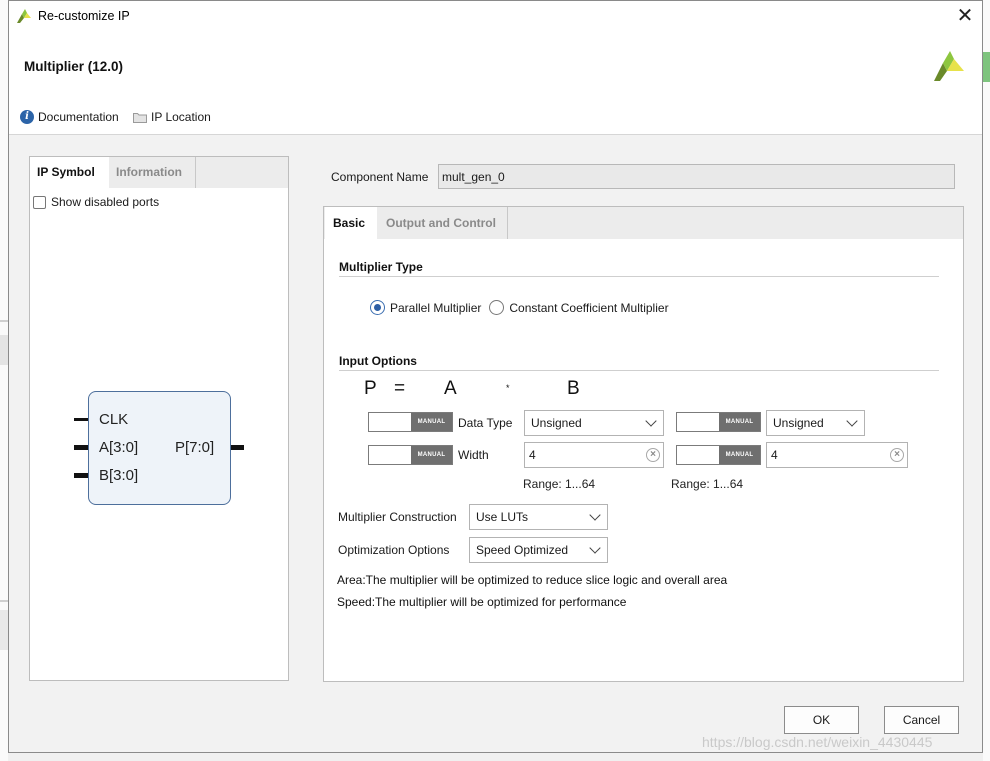 This screenshot has height=761, width=990. I want to click on b-width-value: 4, so click(774, 455).